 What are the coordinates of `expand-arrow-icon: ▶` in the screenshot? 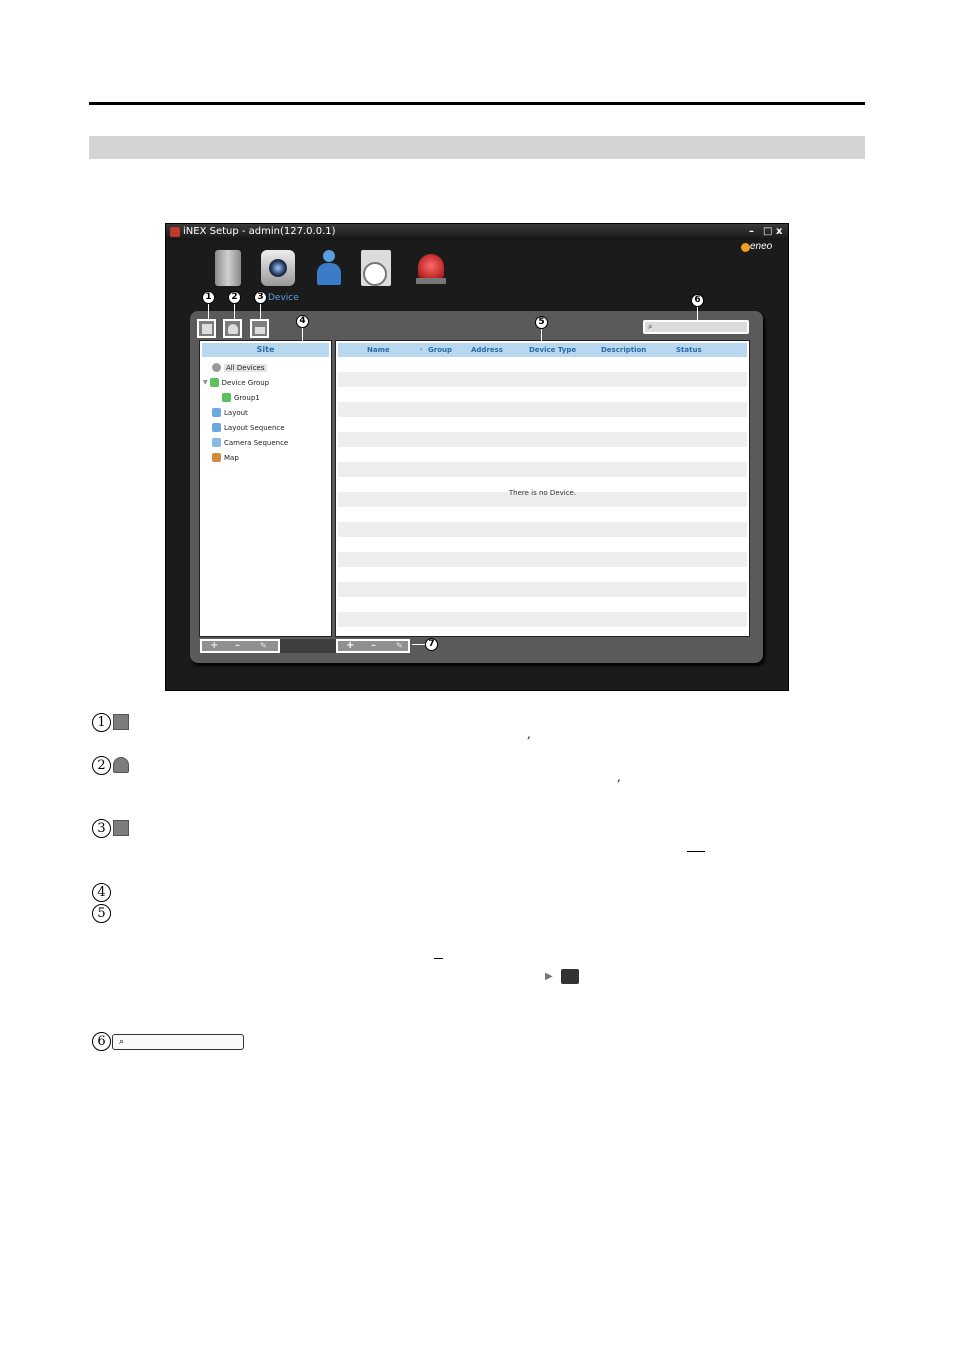 It's located at (549, 976).